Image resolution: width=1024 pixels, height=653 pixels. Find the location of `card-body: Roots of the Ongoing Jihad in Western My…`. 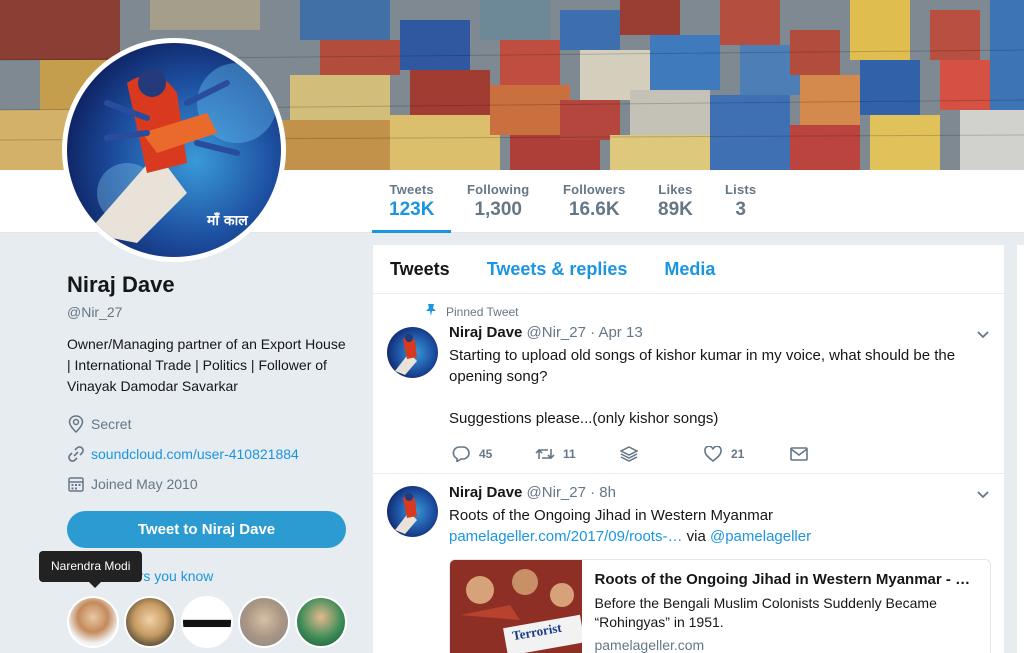

card-body: Roots of the Ongoing Jihad in Western My… is located at coordinates (786, 606).